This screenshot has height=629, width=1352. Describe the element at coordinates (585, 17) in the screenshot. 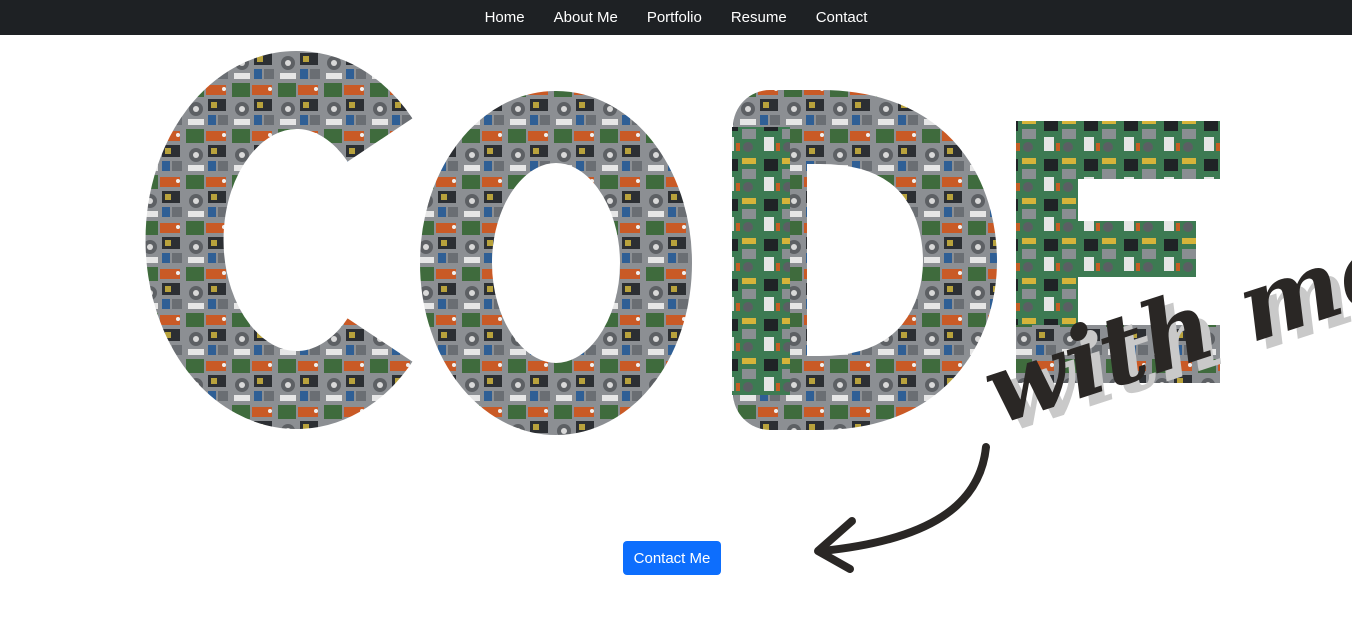

I see `nav-about-link: About Me` at that location.